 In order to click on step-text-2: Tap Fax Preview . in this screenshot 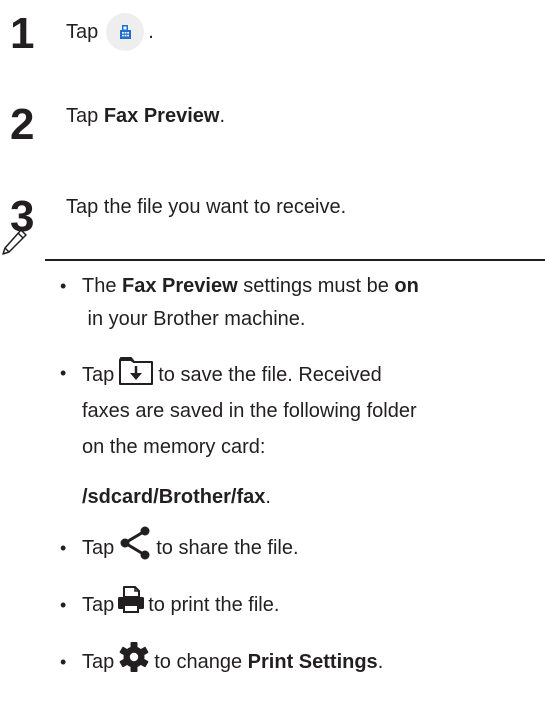, I will do `click(145, 116)`.